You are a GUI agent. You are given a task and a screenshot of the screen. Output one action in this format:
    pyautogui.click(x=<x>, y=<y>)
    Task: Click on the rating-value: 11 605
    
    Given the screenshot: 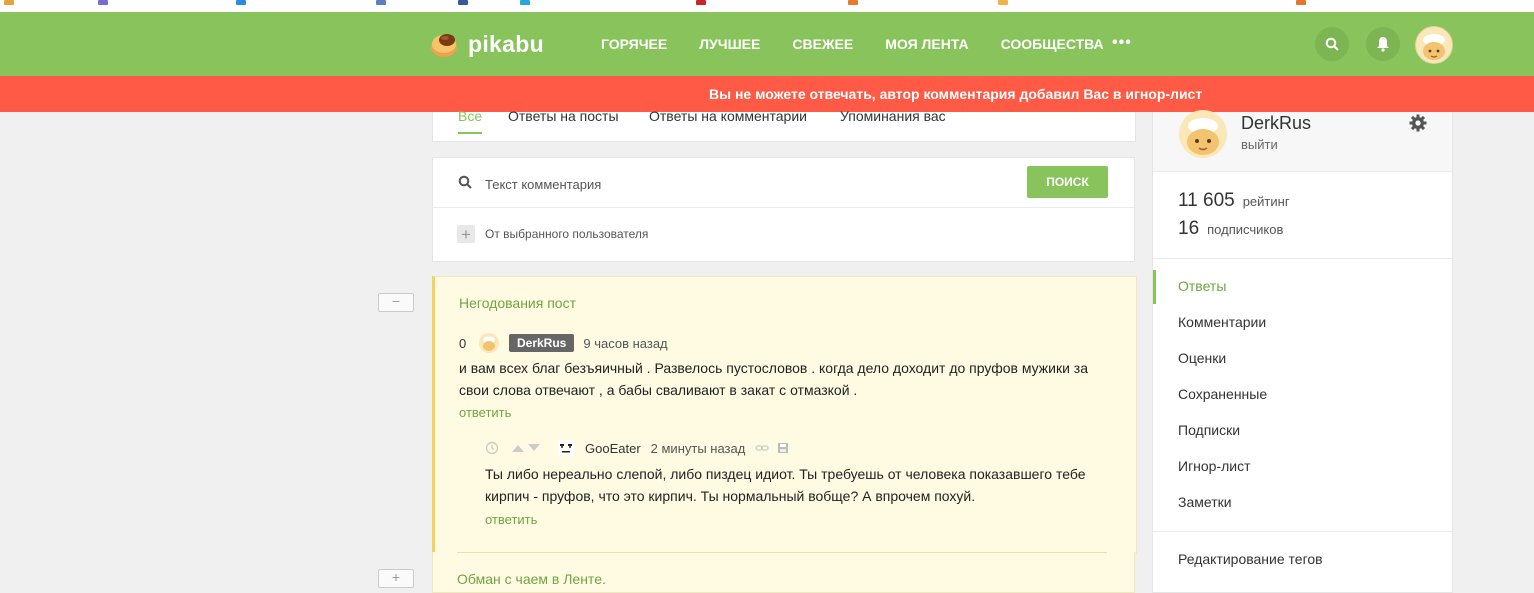 What is the action you would take?
    pyautogui.click(x=1206, y=200)
    